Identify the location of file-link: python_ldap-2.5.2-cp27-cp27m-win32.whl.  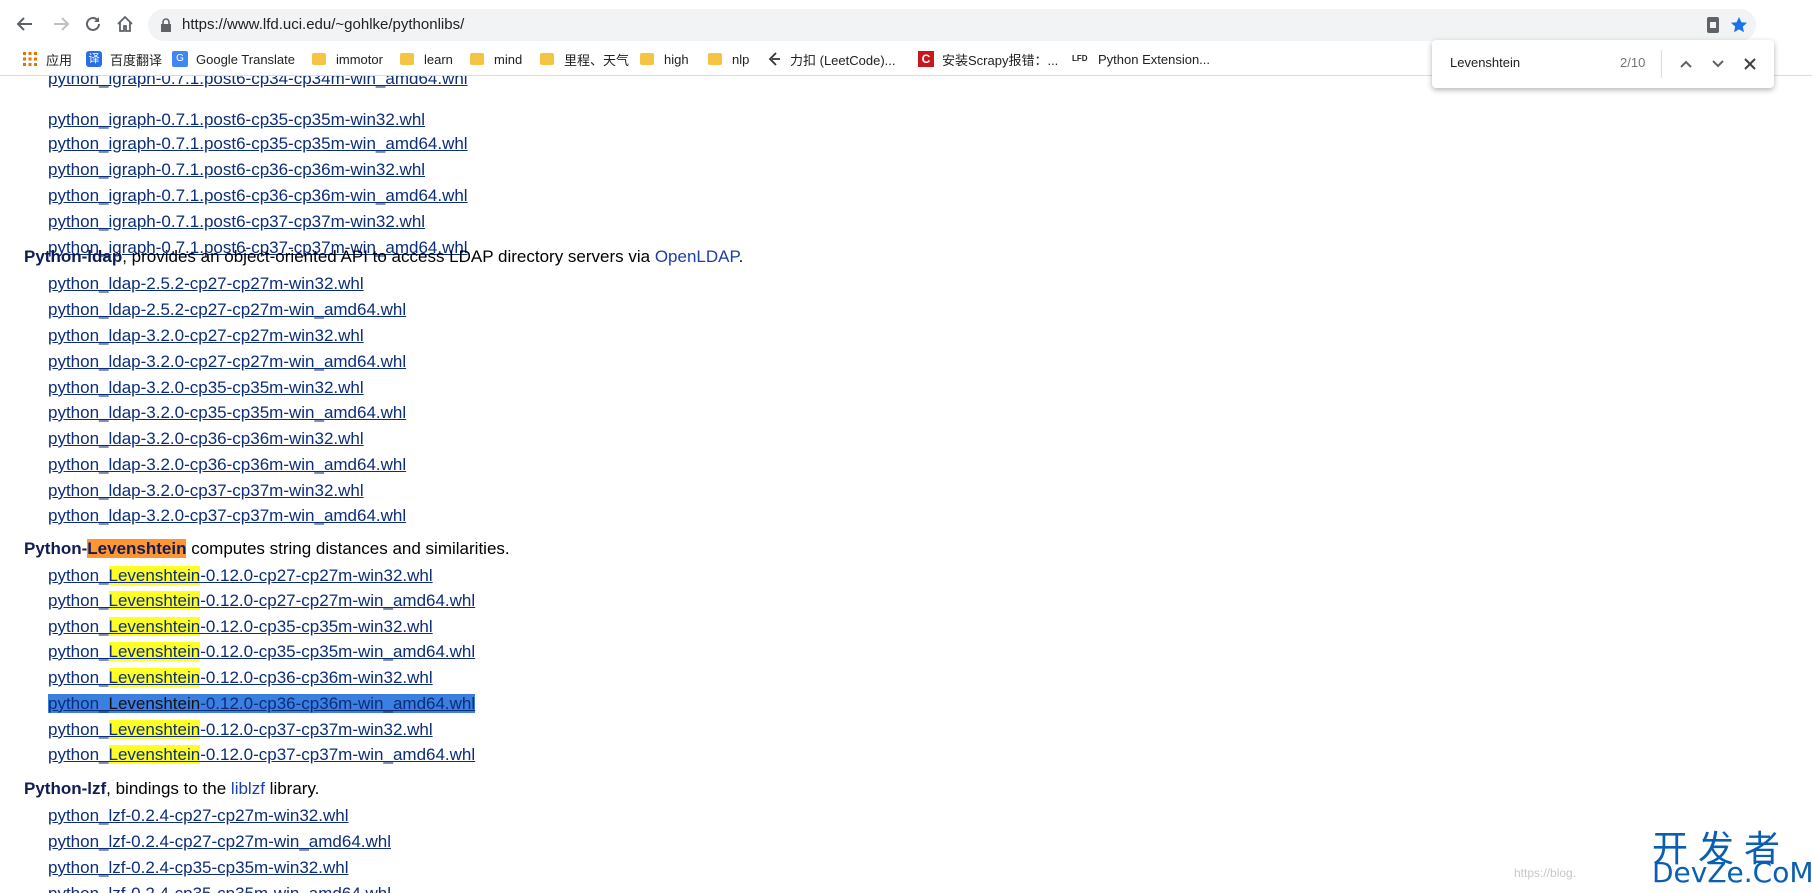
(206, 283).